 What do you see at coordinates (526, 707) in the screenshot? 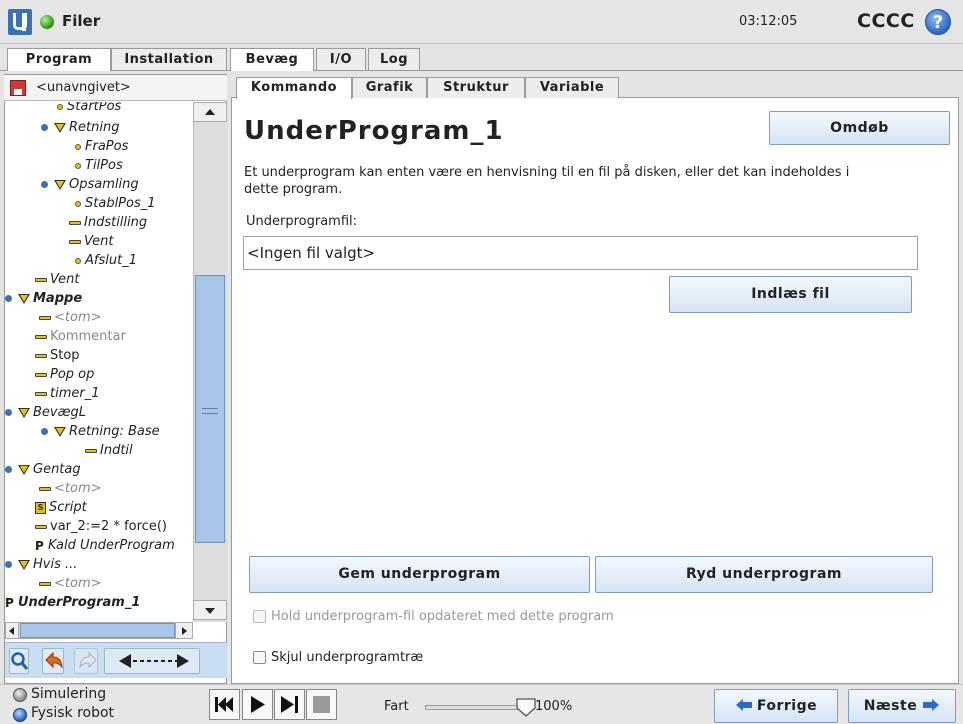
I see `speed-slider-handle-icon` at bounding box center [526, 707].